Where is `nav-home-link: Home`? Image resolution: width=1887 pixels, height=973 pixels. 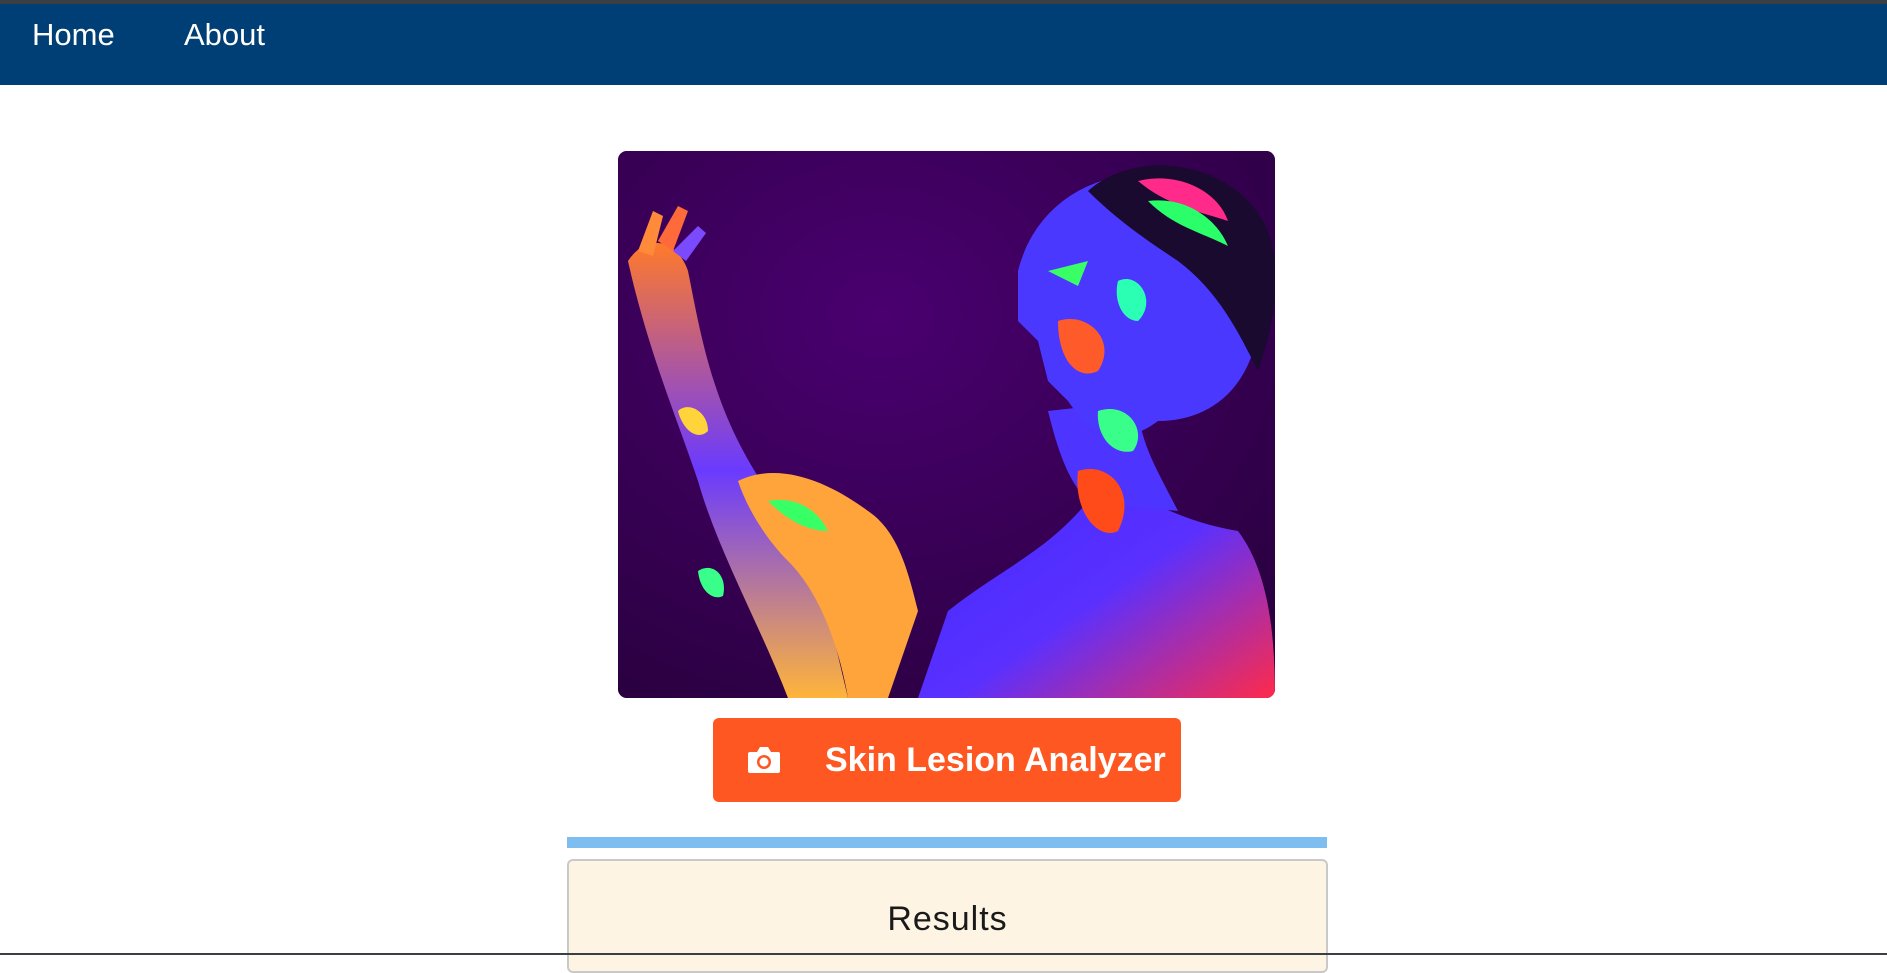
nav-home-link: Home is located at coordinates (73, 35).